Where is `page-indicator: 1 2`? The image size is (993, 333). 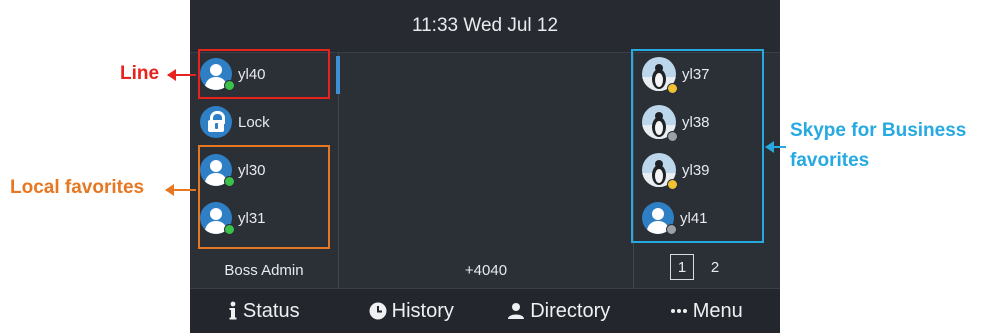 page-indicator: 1 2 is located at coordinates (698, 267).